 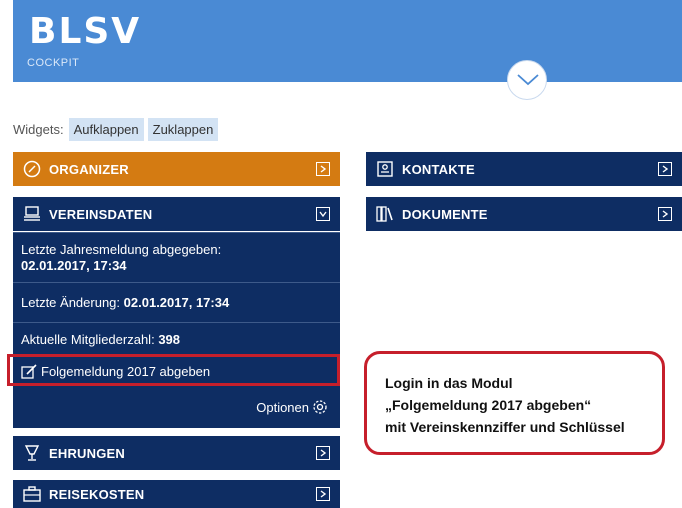 What do you see at coordinates (505, 427) in the screenshot?
I see `callout-line-3: mit Vereinskennziffer und Schlüssel` at bounding box center [505, 427].